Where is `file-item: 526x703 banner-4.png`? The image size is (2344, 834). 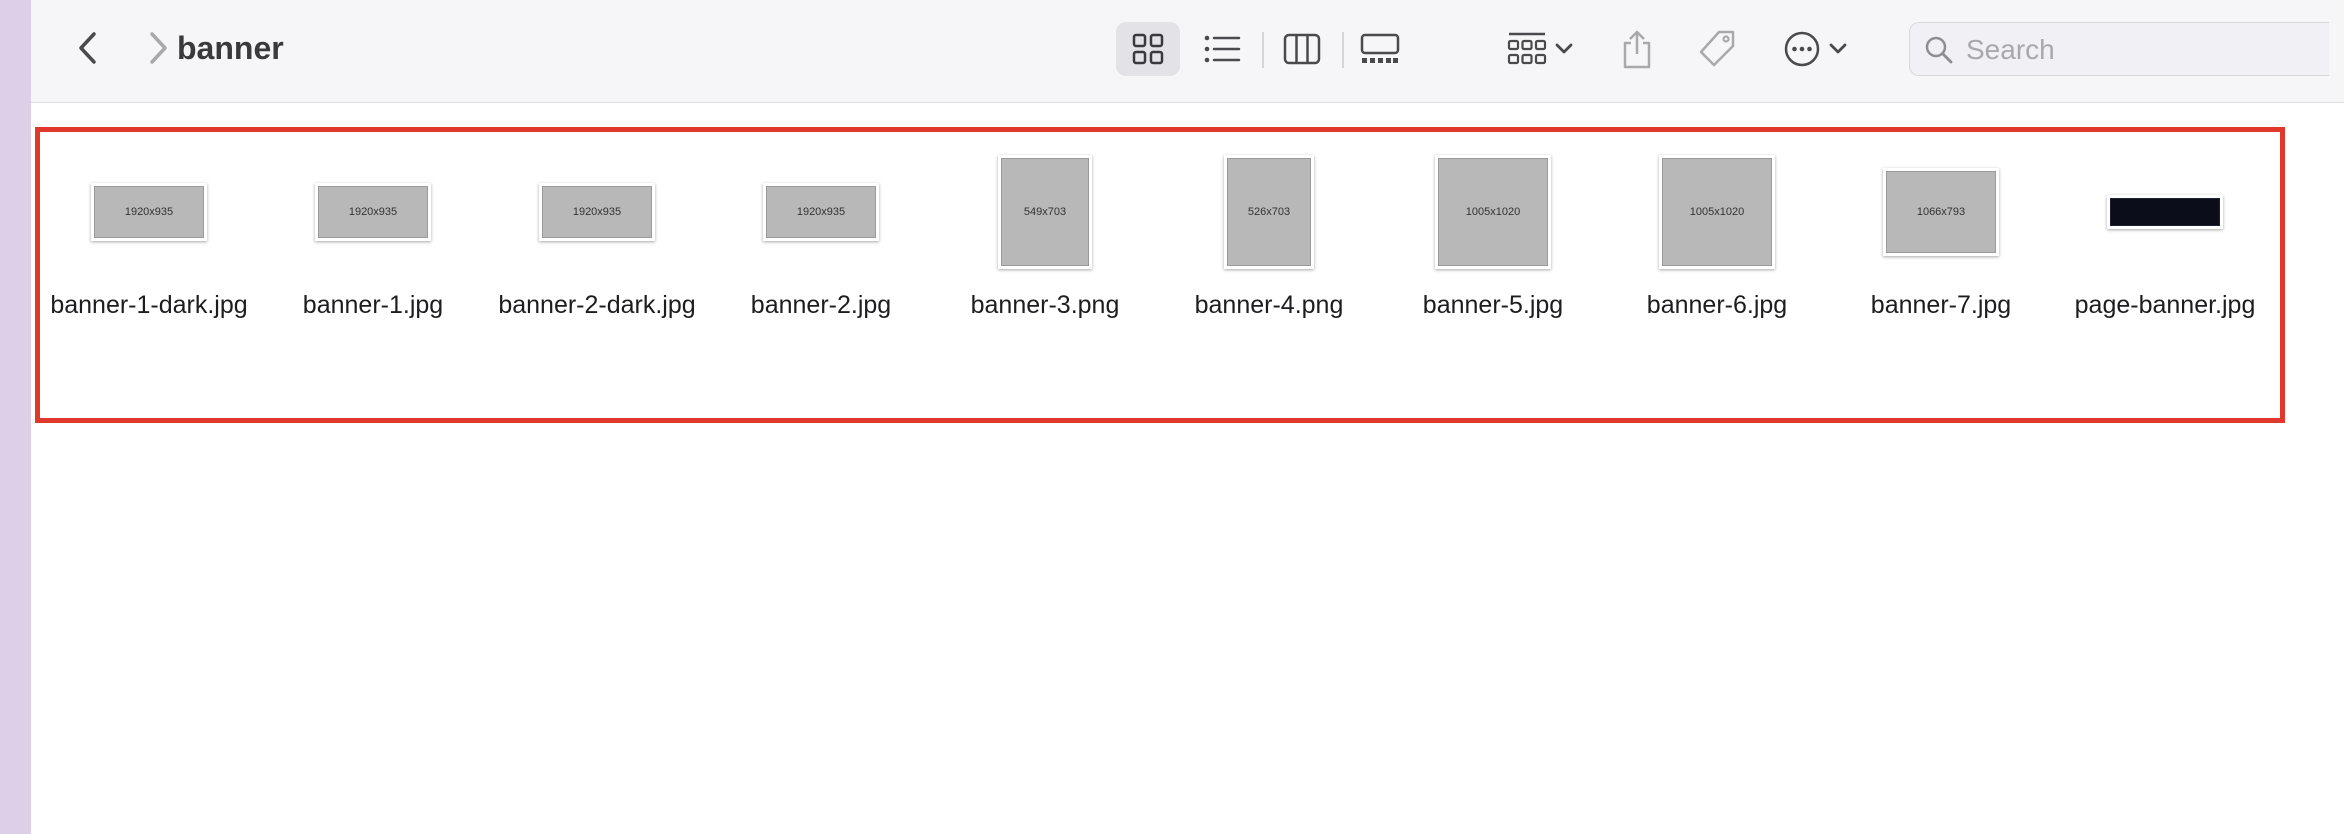 file-item: 526x703 banner-4.png is located at coordinates (1269, 257).